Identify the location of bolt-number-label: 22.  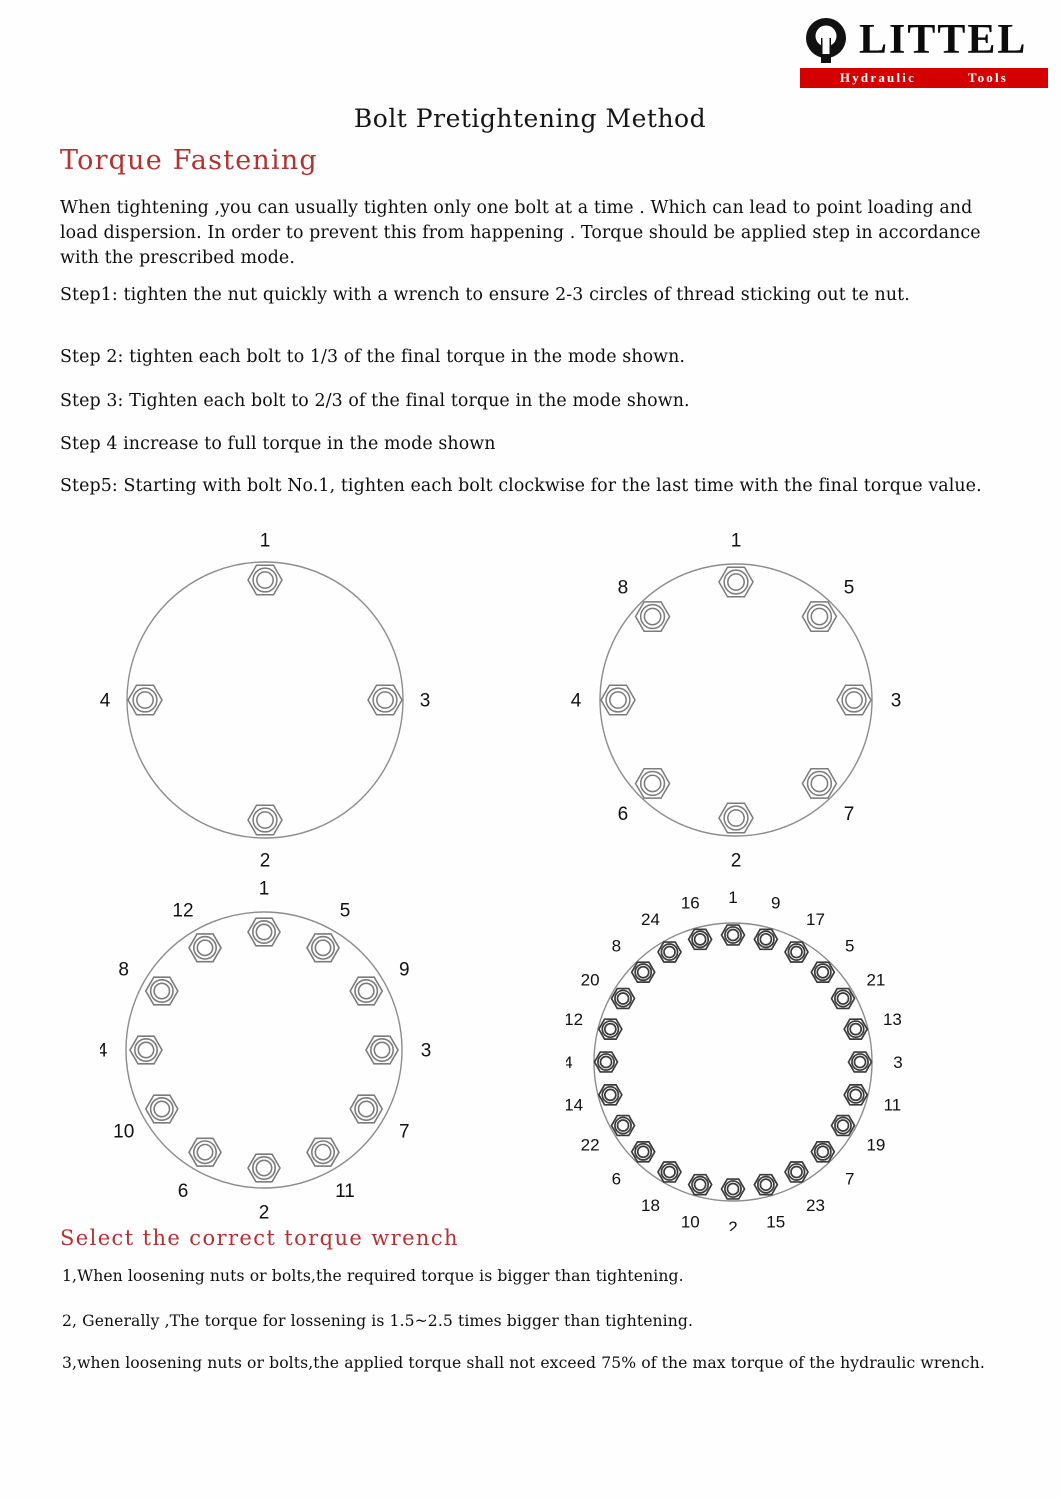
(590, 1145).